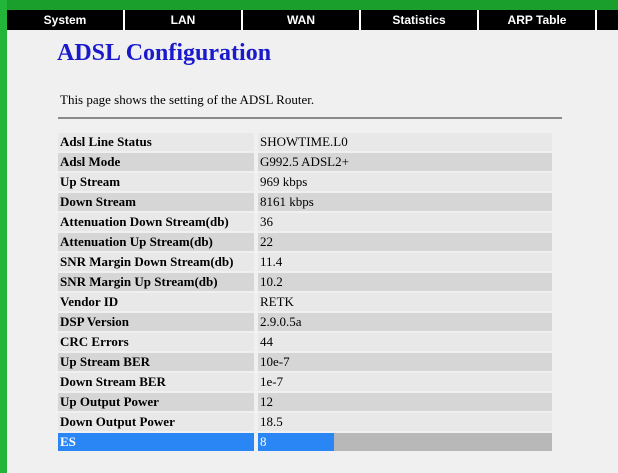 The width and height of the screenshot is (618, 473). I want to click on nav-statistics: Statistics, so click(420, 20).